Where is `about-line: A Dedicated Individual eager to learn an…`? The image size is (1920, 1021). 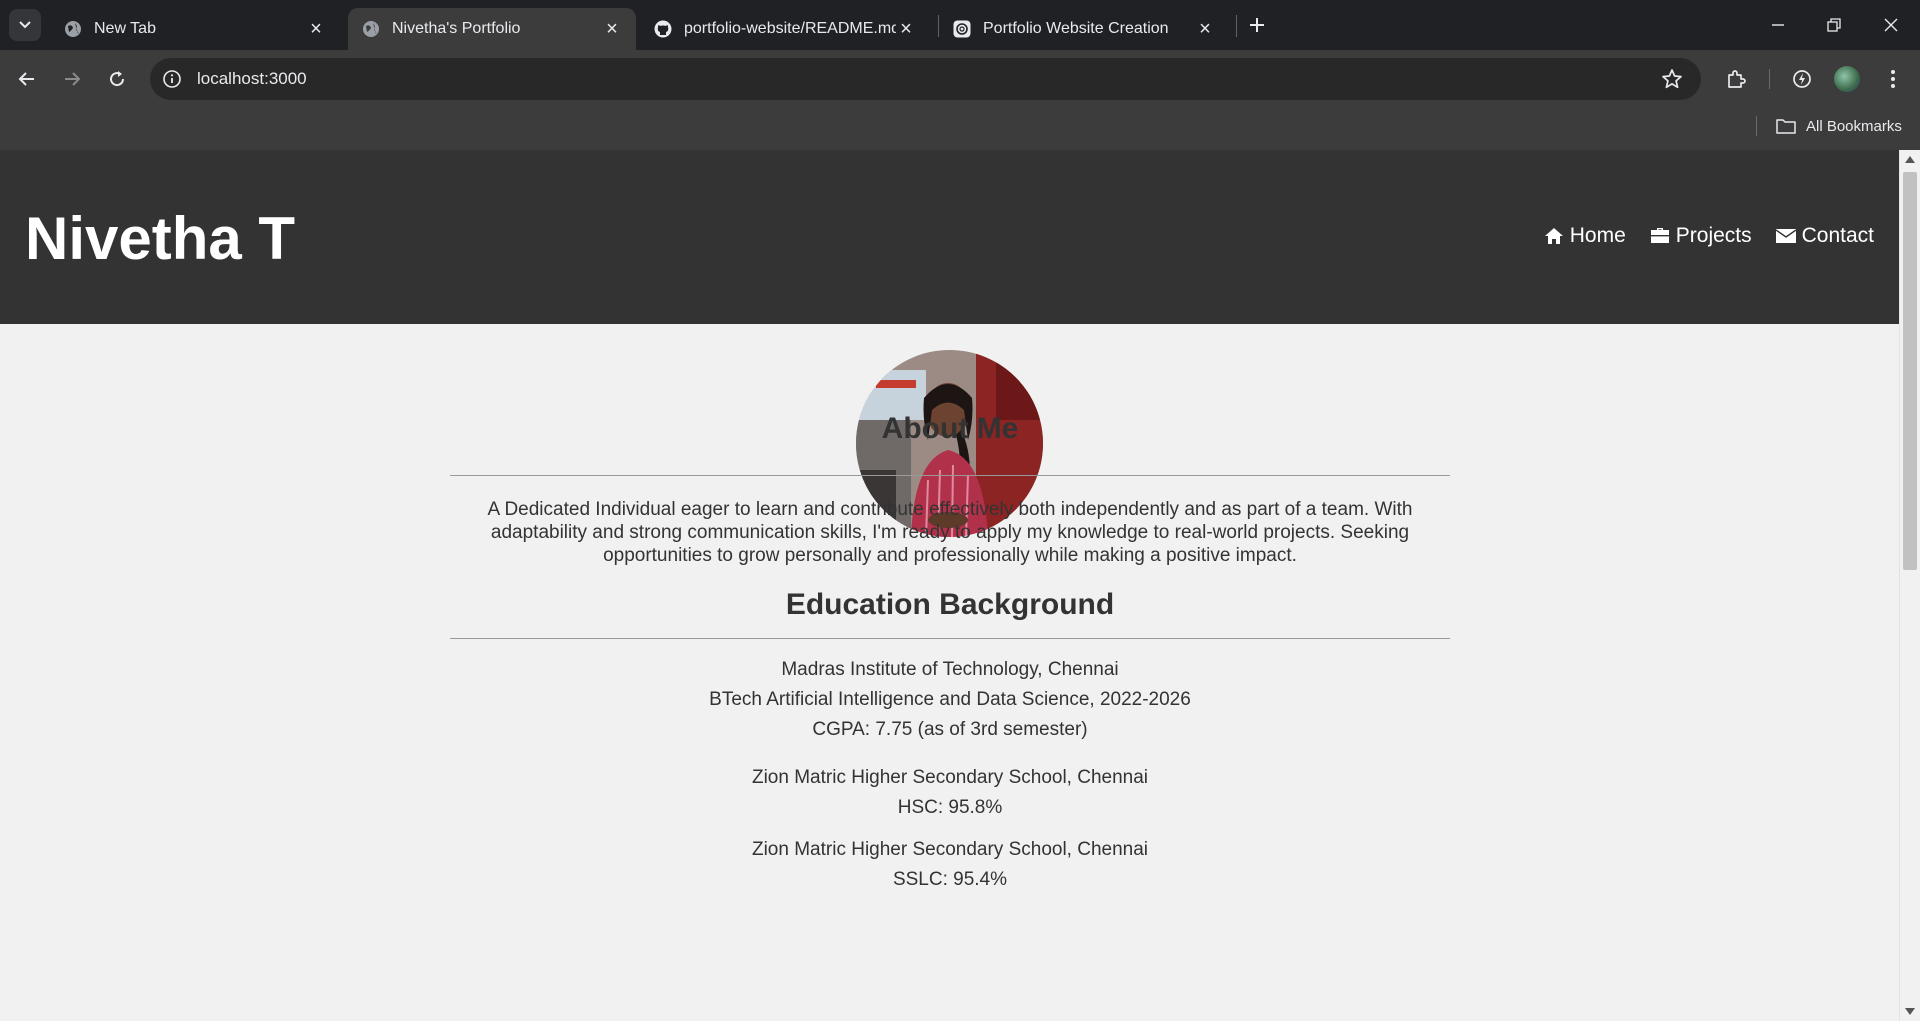
about-line: A Dedicated Individual eager to learn an… is located at coordinates (950, 509).